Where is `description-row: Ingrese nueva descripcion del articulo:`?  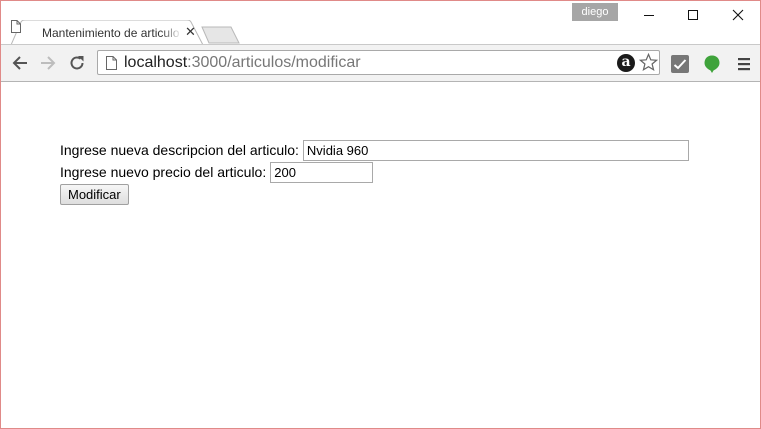 description-row: Ingrese nueva descripcion del articulo: is located at coordinates (374, 150).